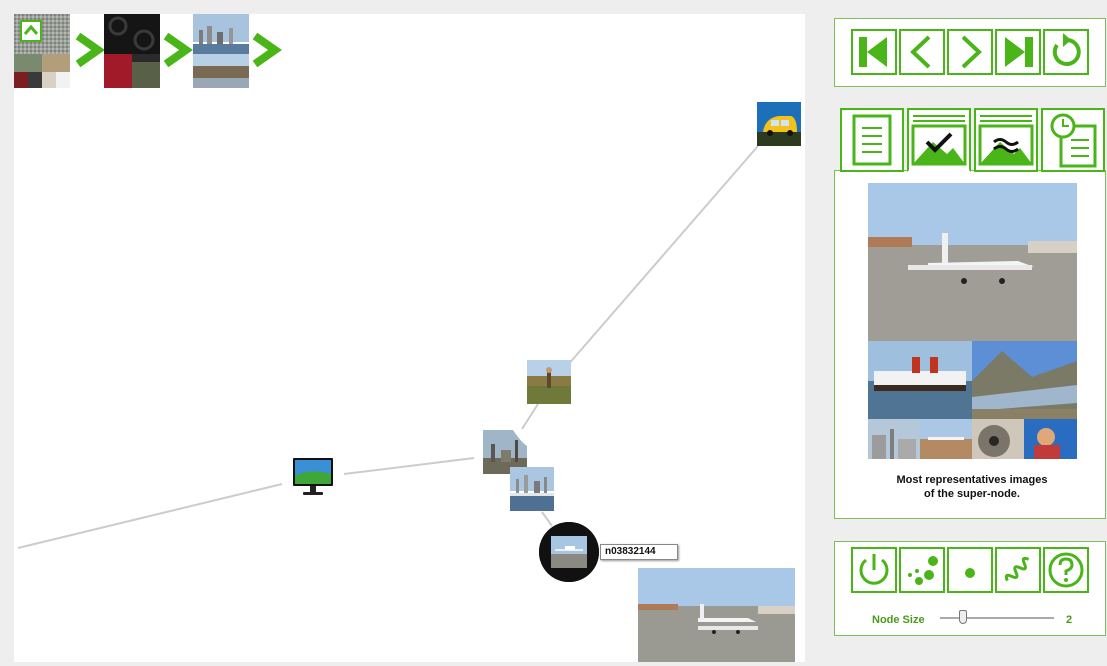  I want to click on image-check-icon, so click(939, 140).